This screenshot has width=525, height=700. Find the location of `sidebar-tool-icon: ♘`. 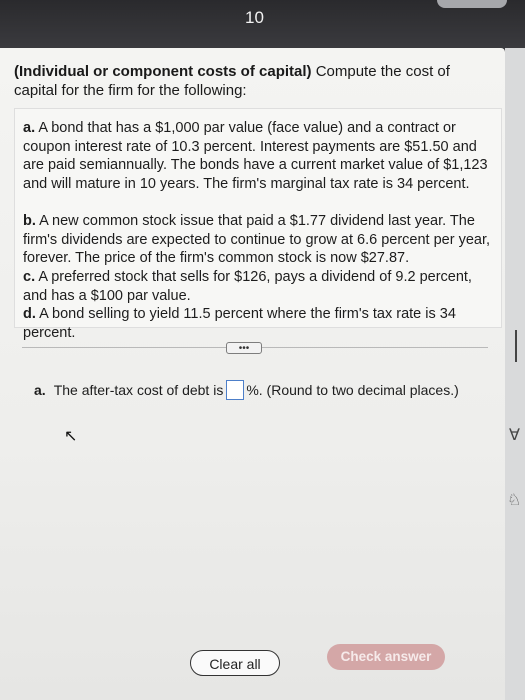

sidebar-tool-icon: ♘ is located at coordinates (514, 500).